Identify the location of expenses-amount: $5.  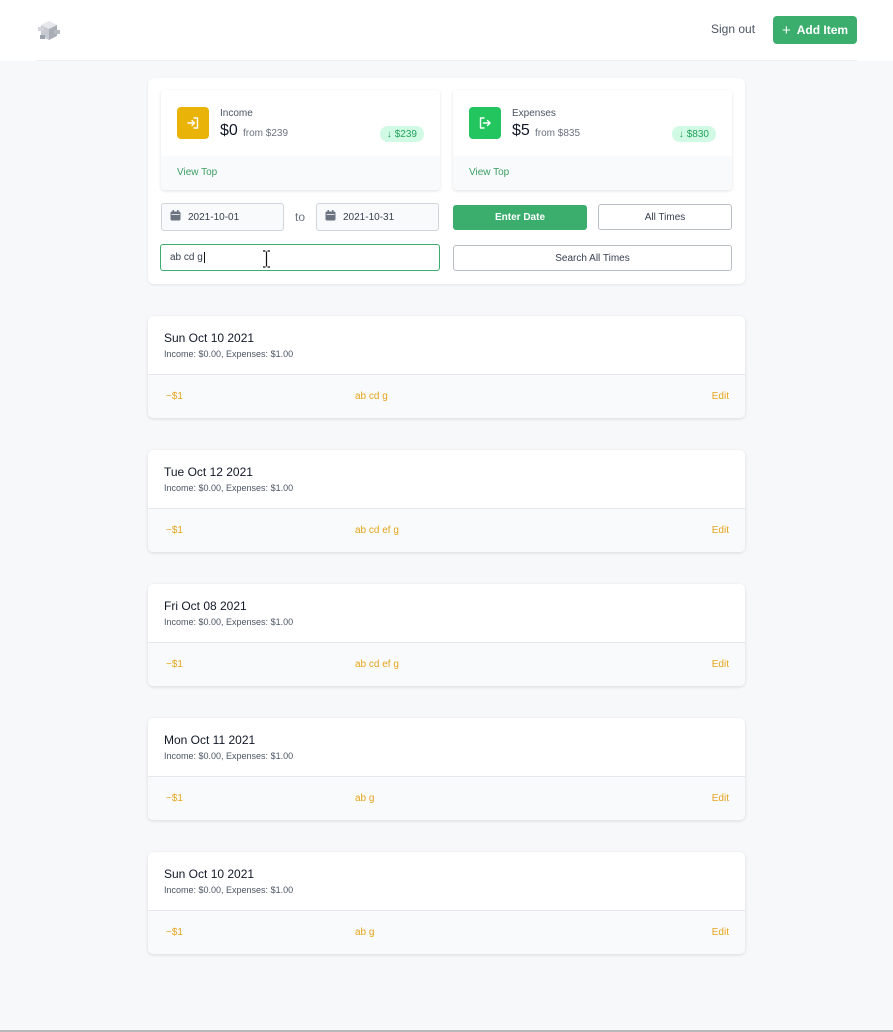
(521, 130).